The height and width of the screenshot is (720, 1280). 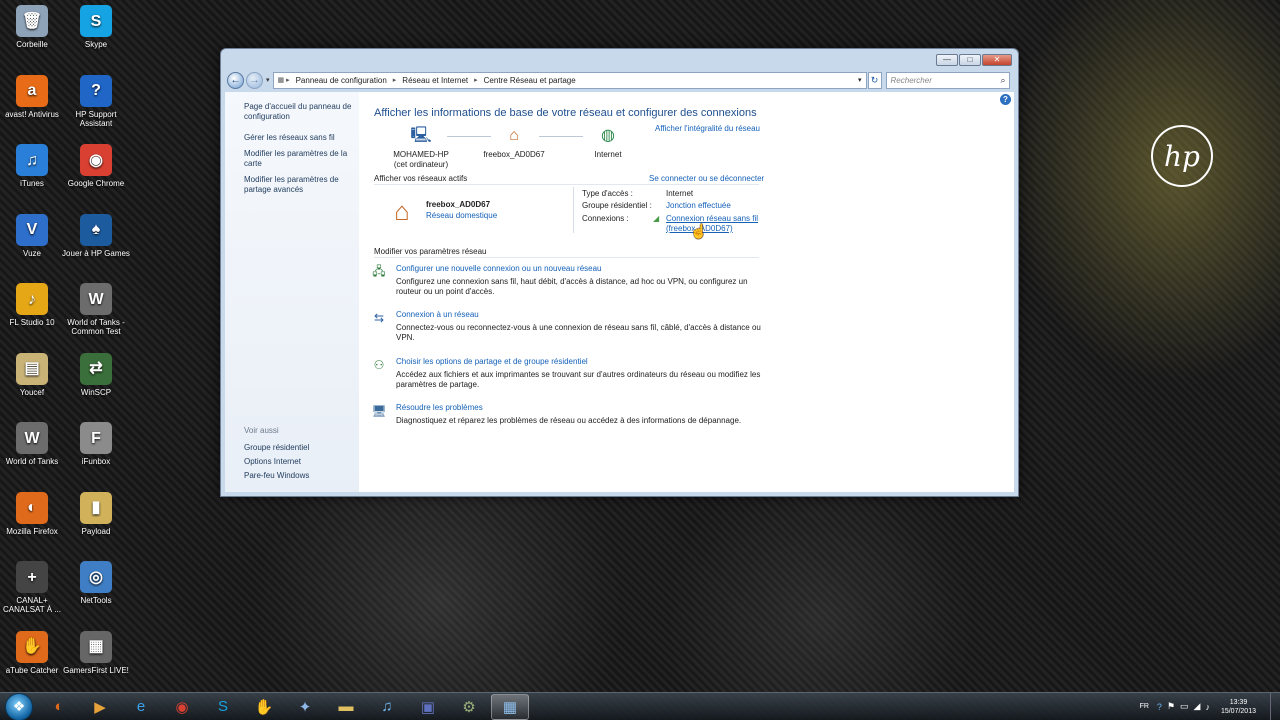 I want to click on desktop-icon: FiFunbox, so click(x=96, y=444).